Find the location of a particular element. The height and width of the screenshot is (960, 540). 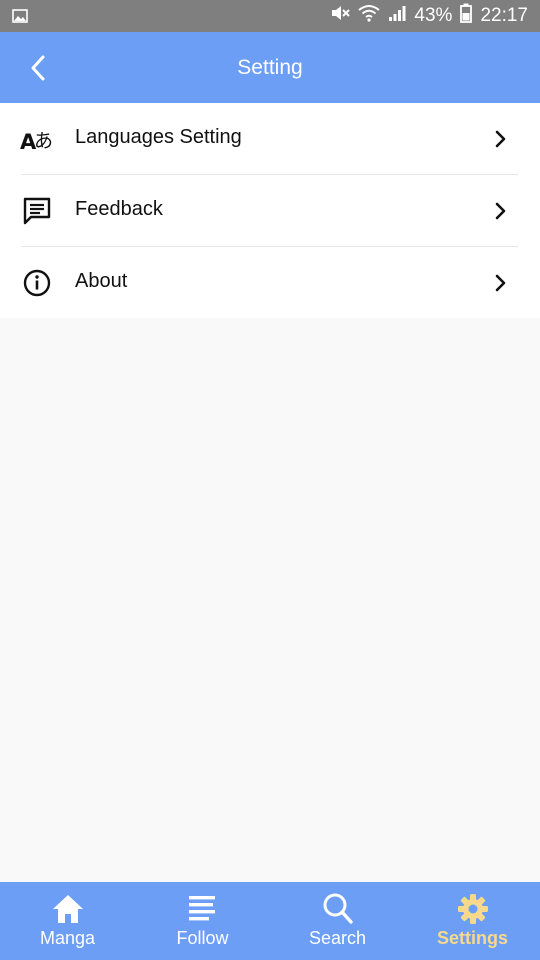

nav-label: Follow is located at coordinates (202, 938).